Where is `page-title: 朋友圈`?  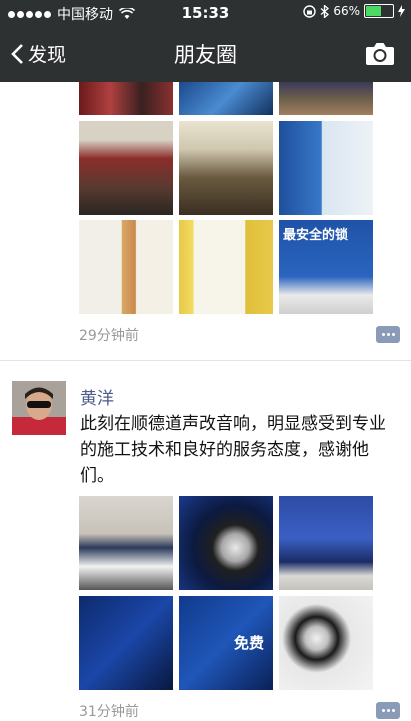 page-title: 朋友圈 is located at coordinates (205, 55).